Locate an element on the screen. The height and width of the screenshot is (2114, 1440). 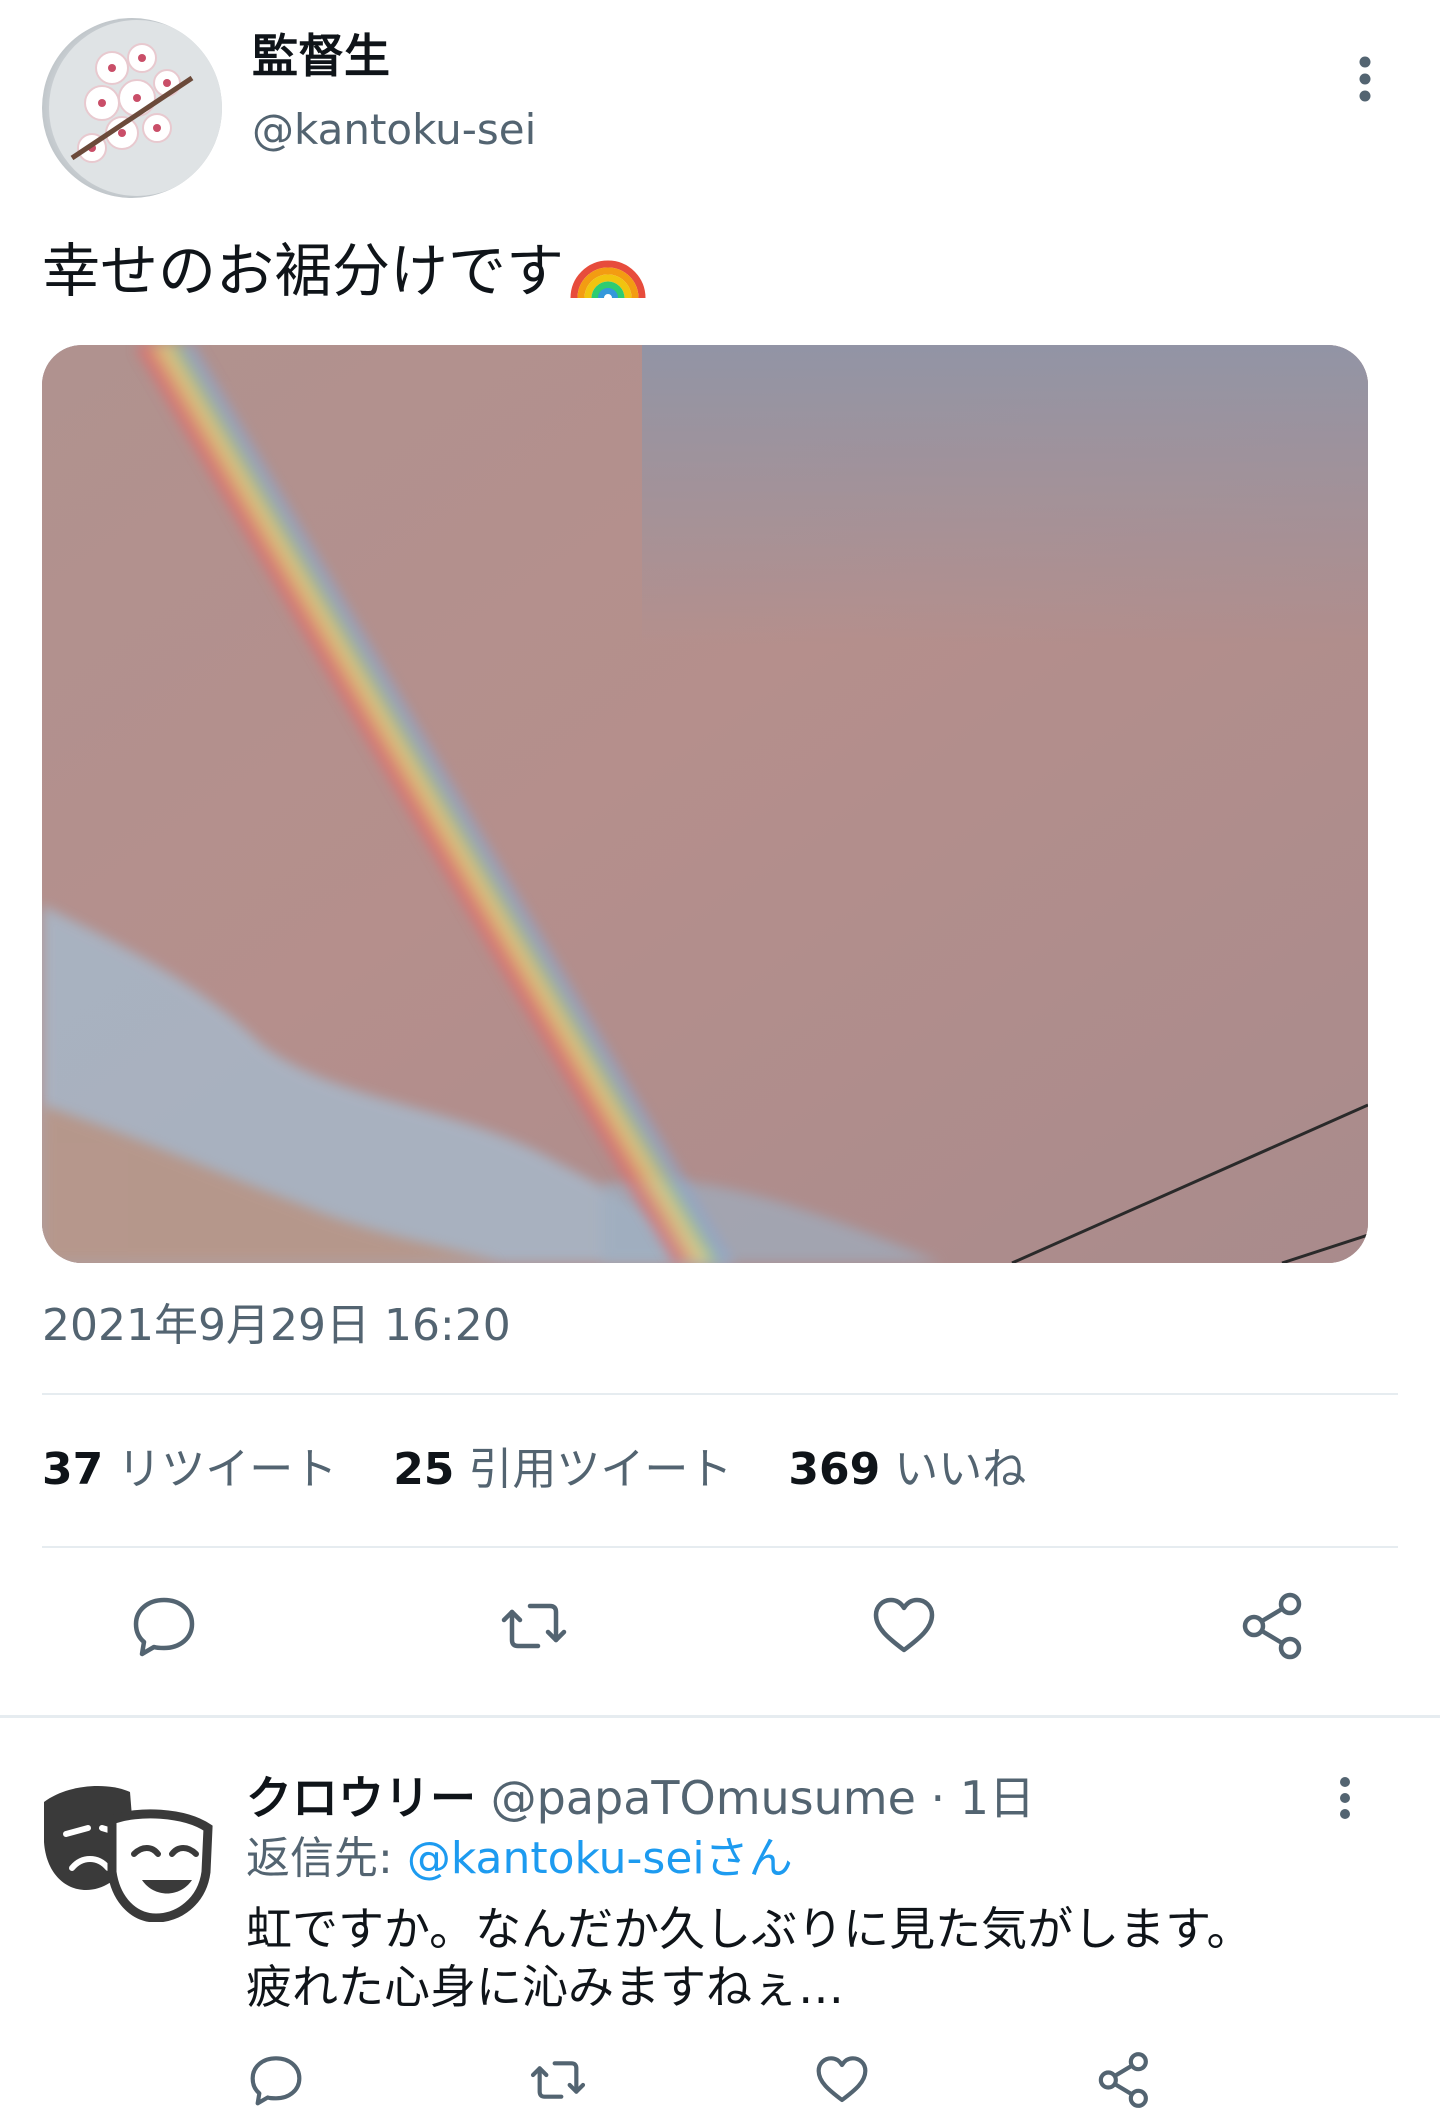
reply-to-line: 返信先: @kantoku-seiさん is located at coordinates (519, 1859).